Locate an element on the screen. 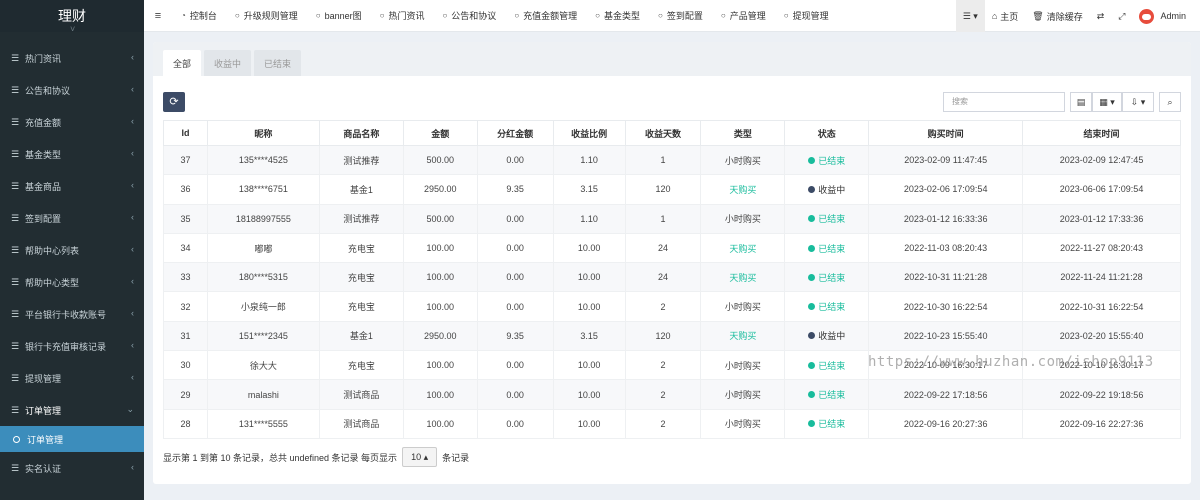  column-header: 结束时间 is located at coordinates (1101, 133).